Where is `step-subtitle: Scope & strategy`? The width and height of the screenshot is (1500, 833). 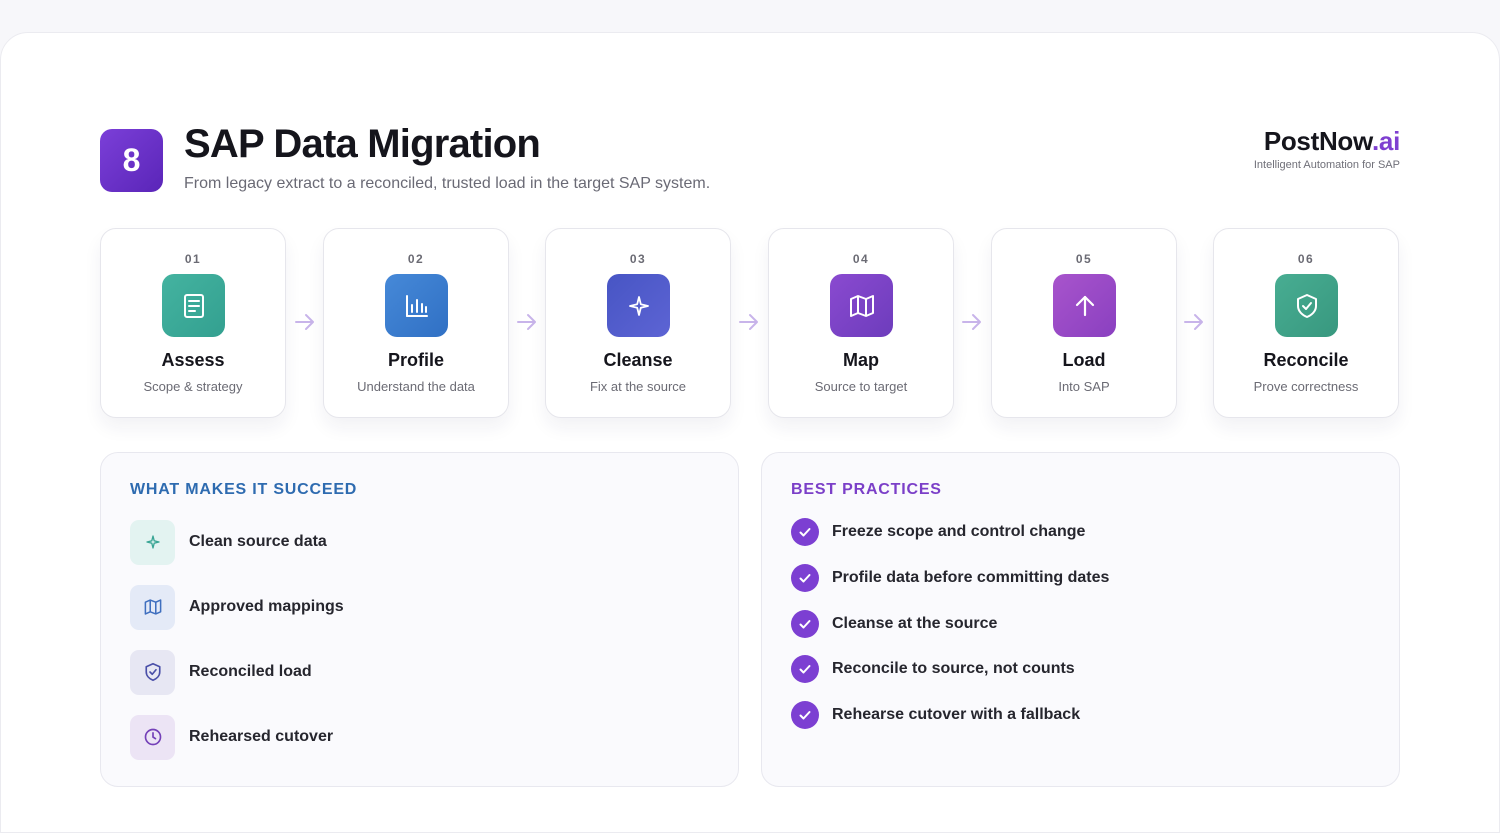
step-subtitle: Scope & strategy is located at coordinates (193, 386).